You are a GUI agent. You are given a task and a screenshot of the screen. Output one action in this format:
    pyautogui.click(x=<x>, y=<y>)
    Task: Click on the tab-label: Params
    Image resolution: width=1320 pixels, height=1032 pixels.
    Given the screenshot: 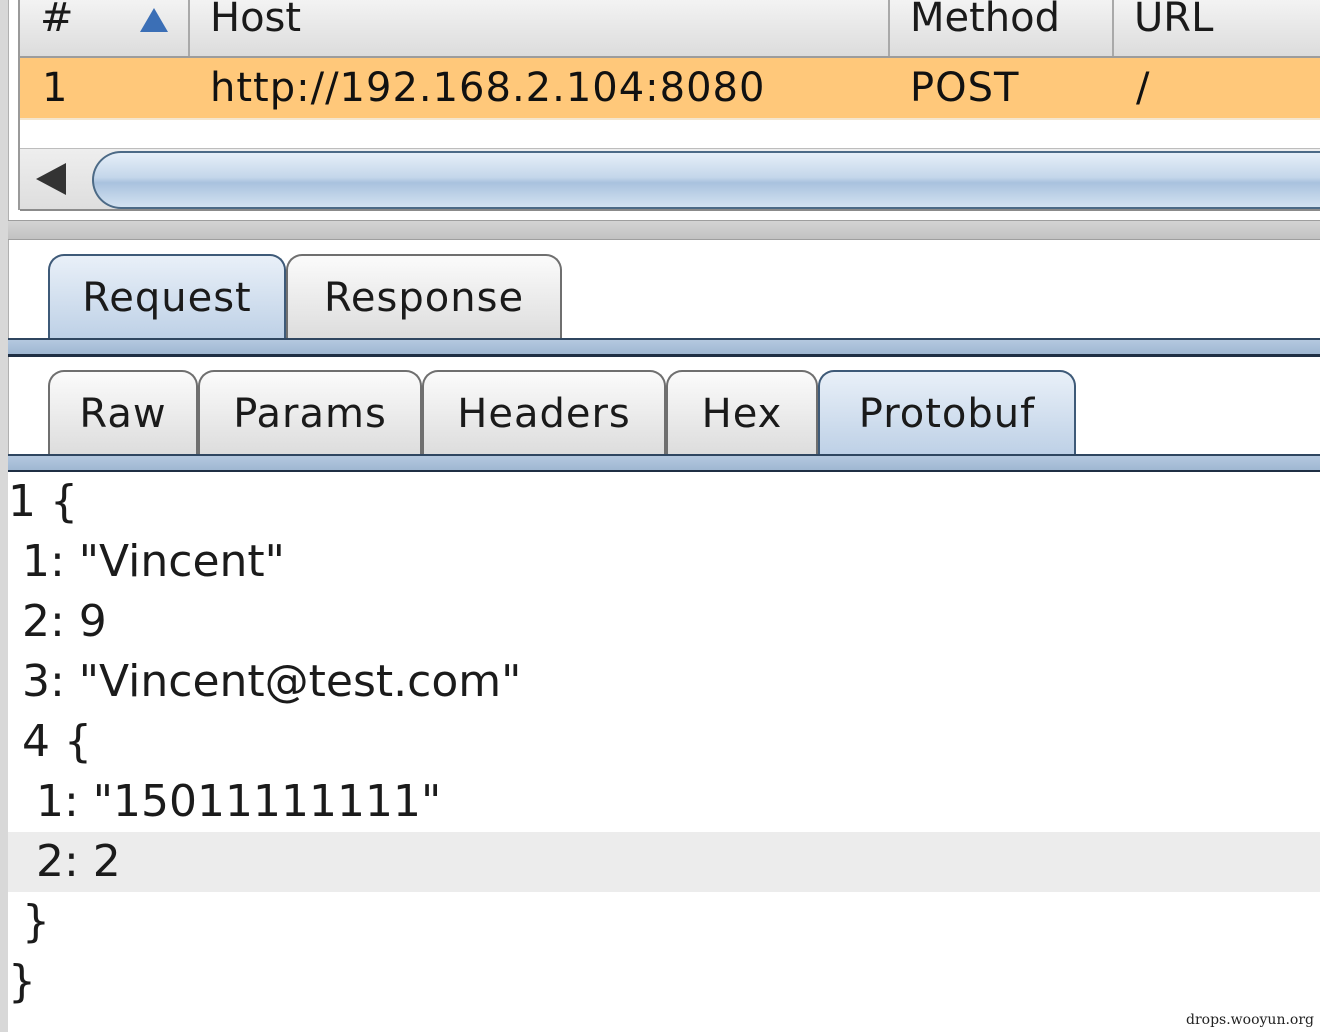 What is the action you would take?
    pyautogui.click(x=310, y=414)
    